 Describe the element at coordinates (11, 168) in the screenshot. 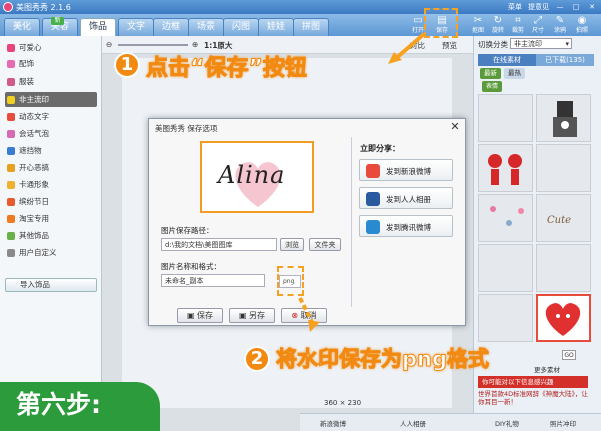

I see `funny-icon` at that location.